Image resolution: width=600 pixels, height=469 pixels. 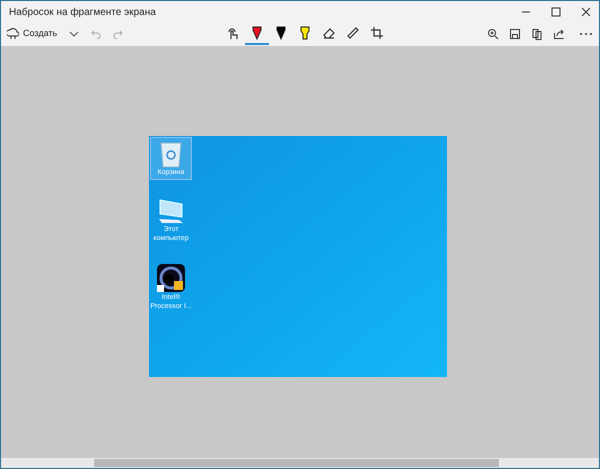 What do you see at coordinates (537, 34) in the screenshot?
I see `copy-icon` at bounding box center [537, 34].